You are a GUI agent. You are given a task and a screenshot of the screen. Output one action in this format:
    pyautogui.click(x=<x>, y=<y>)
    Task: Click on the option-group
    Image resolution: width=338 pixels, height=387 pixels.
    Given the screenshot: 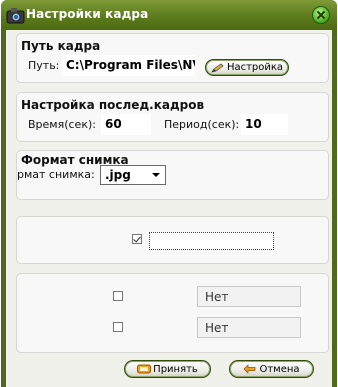 What is the action you would take?
    pyautogui.click(x=172, y=240)
    